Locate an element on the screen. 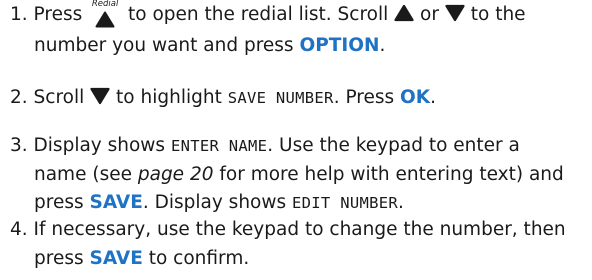  step-number: 1. is located at coordinates (19, 14).